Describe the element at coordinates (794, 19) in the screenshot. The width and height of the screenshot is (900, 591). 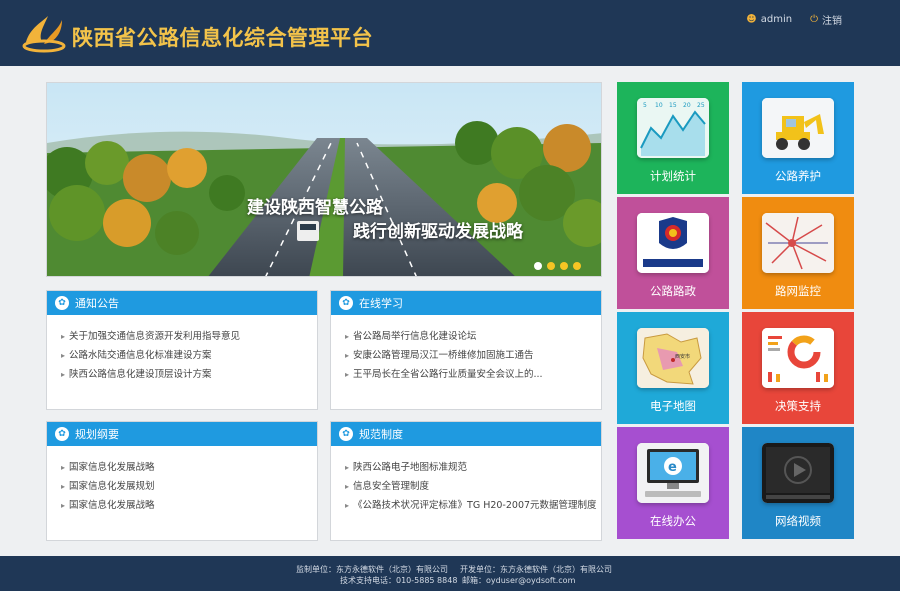
I see `user-area: ☻ admin ⏻ 注销` at that location.